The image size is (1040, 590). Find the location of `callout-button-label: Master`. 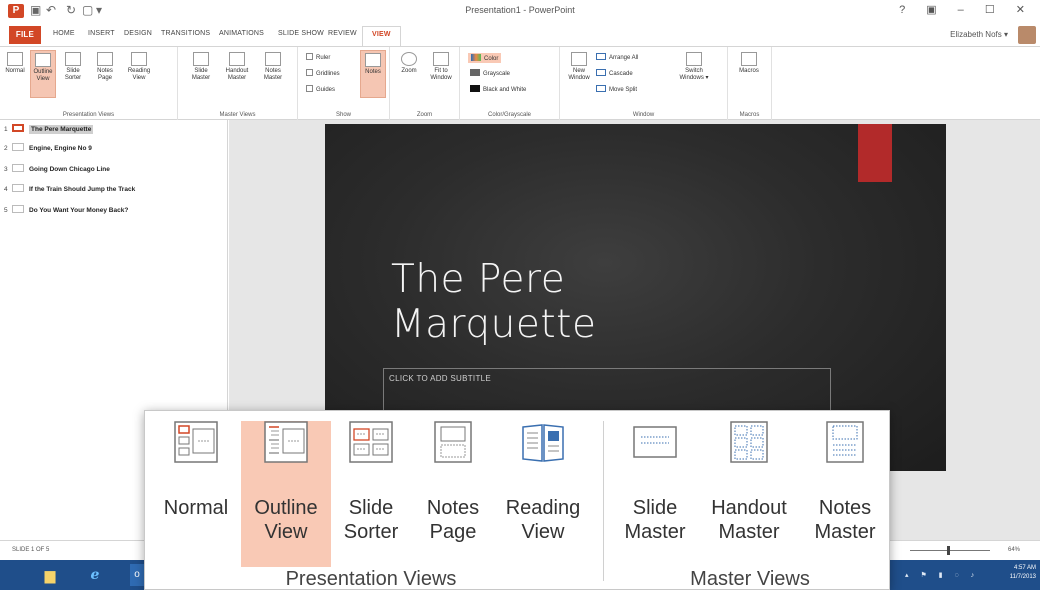

callout-button-label: Master is located at coordinates (655, 532).